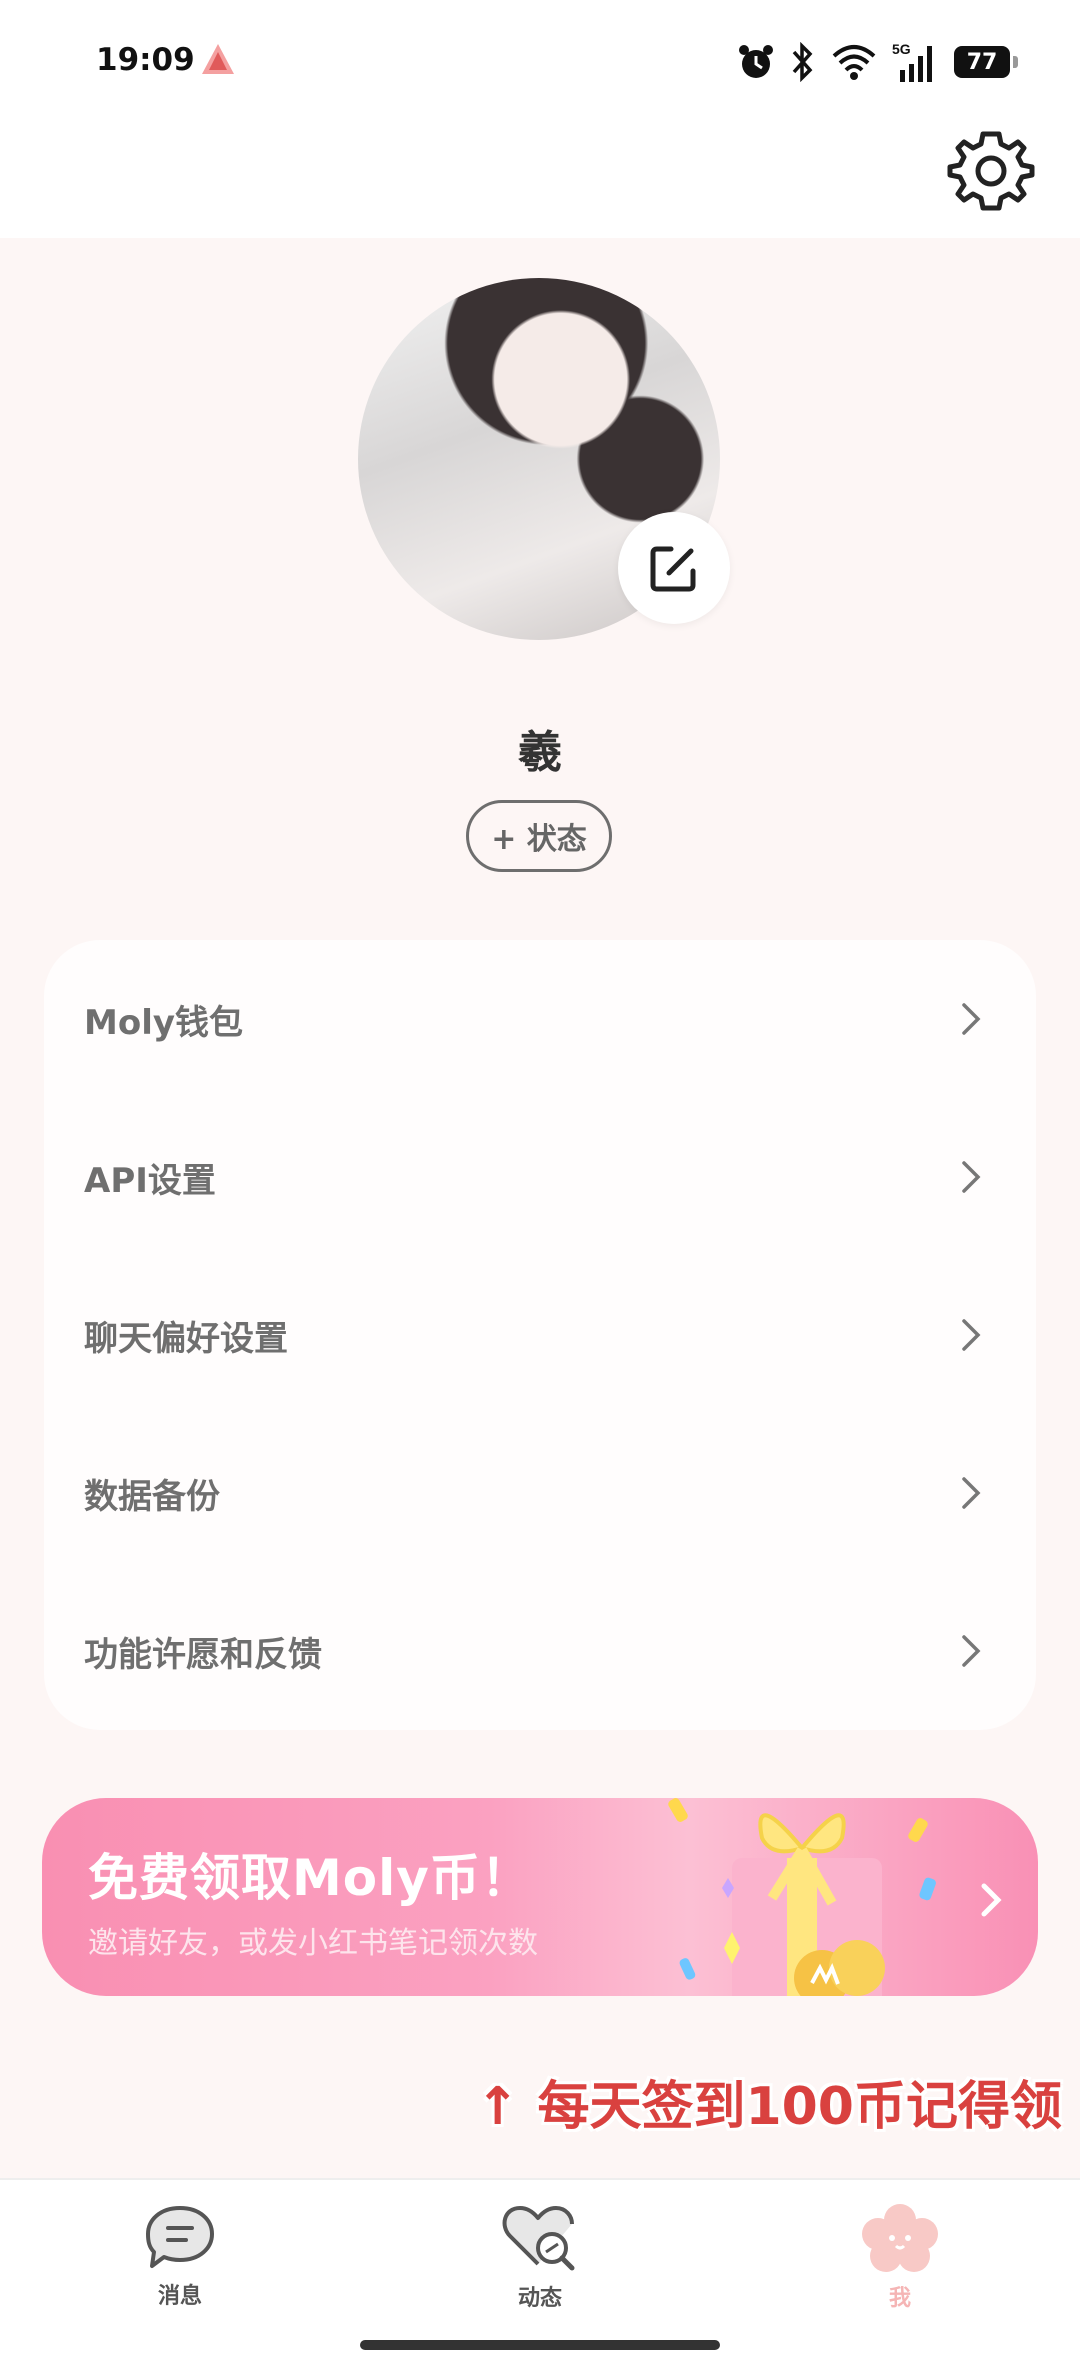 This screenshot has height=2375, width=1080. I want to click on status-time: 19:09, so click(145, 60).